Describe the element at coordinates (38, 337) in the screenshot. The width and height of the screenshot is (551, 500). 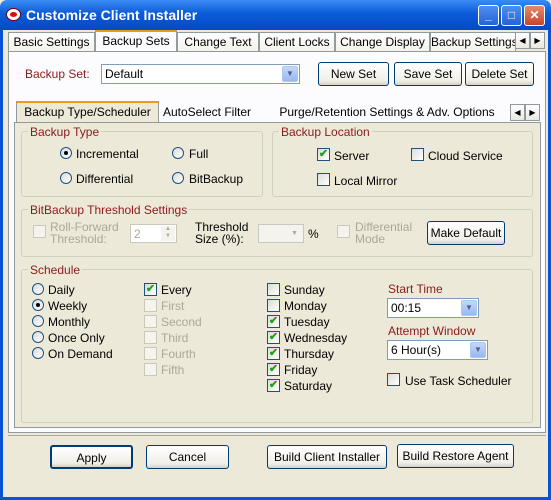
I see `once-only-radio` at that location.